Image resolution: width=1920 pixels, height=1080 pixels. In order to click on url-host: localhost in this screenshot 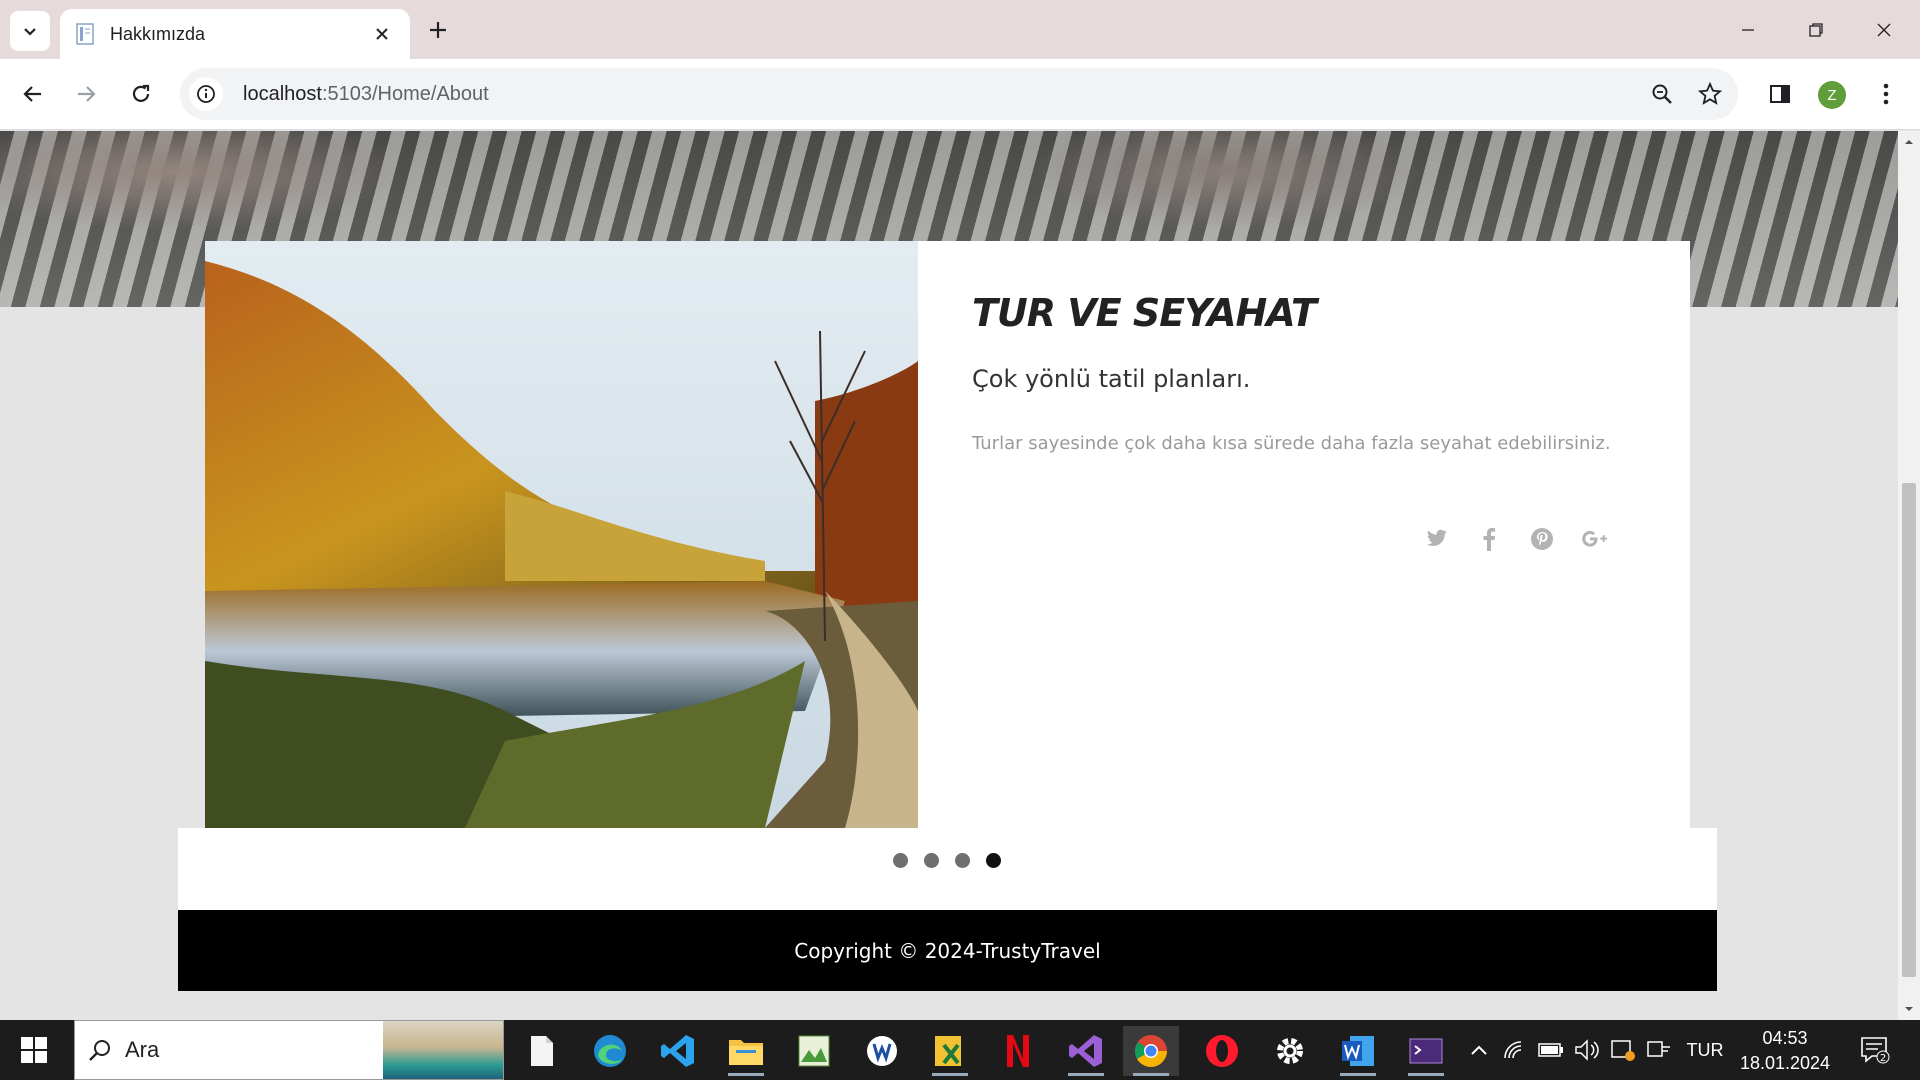, I will do `click(282, 93)`.